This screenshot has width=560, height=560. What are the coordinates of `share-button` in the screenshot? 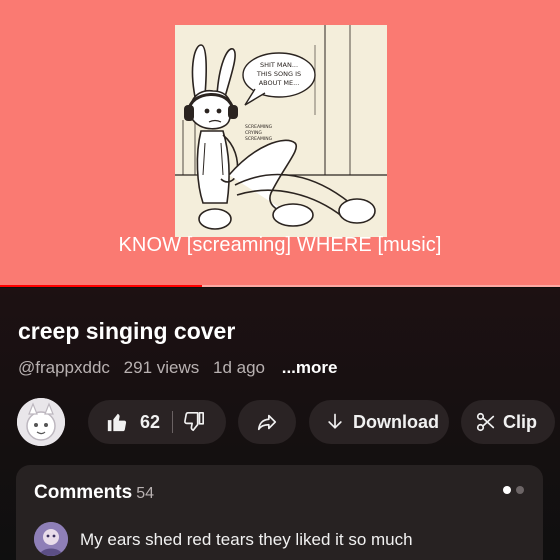 It's located at (267, 422).